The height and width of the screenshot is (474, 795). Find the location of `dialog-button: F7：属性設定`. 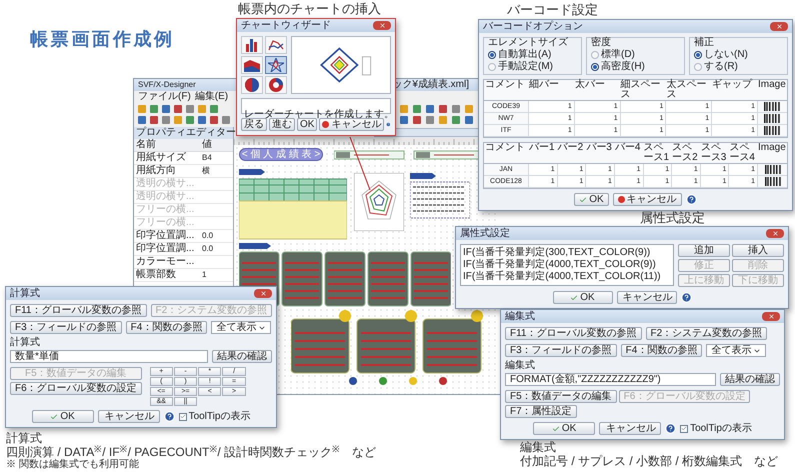

dialog-button: F7：属性設定 is located at coordinates (541, 411).